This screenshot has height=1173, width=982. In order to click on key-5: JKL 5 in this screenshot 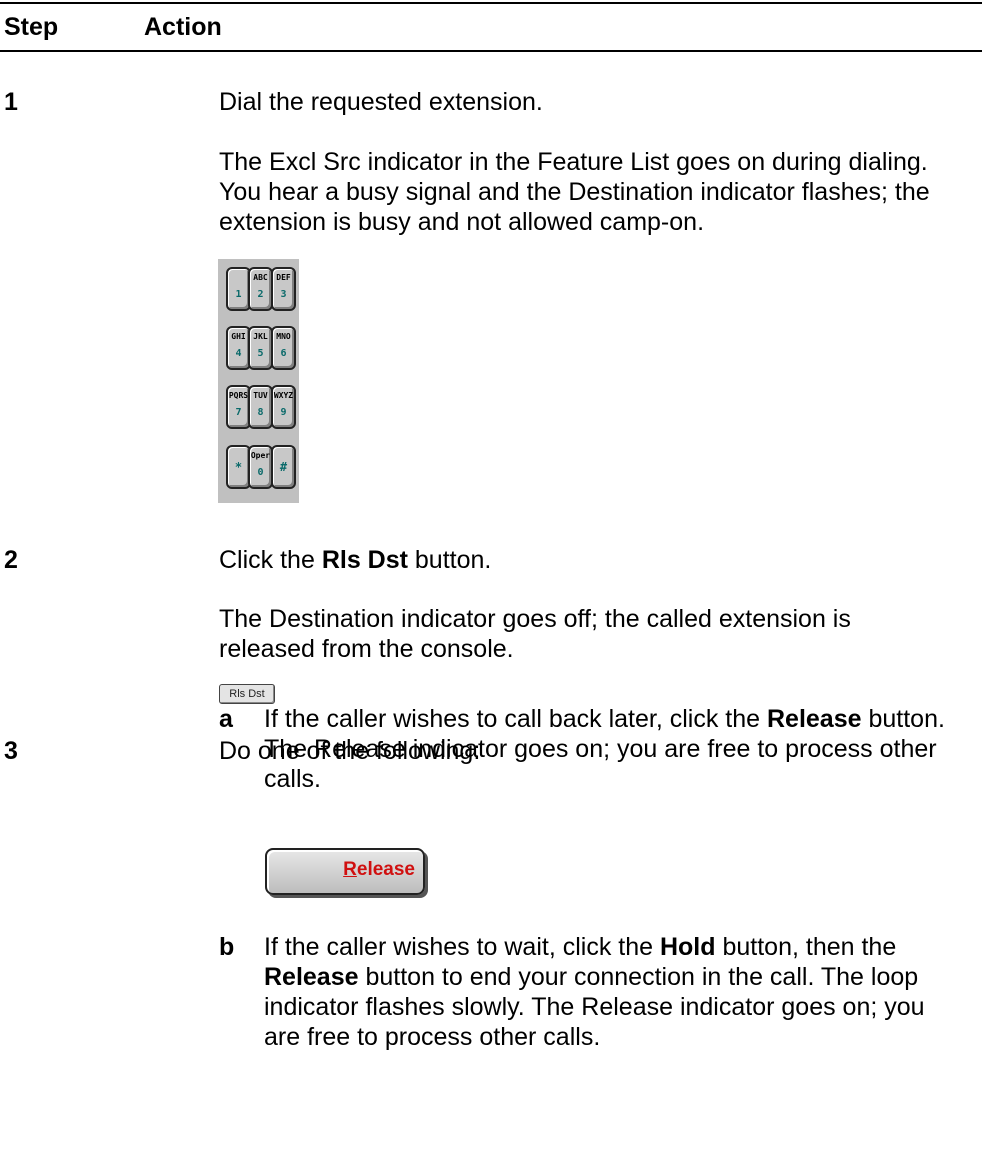, I will do `click(260, 348)`.